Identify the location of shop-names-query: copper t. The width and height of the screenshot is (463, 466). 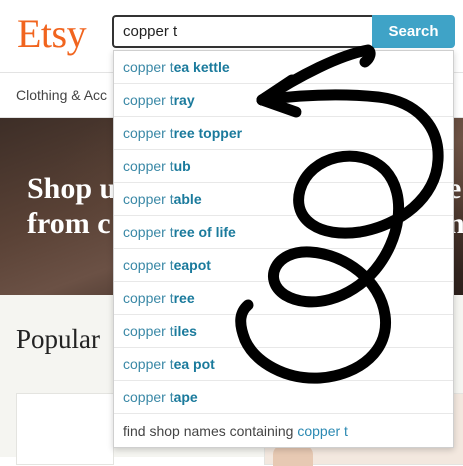
(322, 431).